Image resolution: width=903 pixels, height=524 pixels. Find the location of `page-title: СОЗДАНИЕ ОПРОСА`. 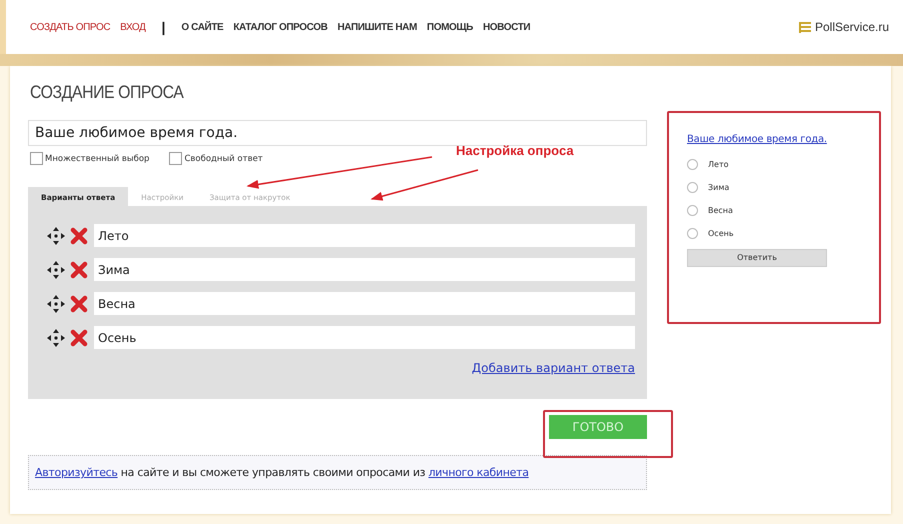

page-title: СОЗДАНИЕ ОПРОСА is located at coordinates (107, 92).